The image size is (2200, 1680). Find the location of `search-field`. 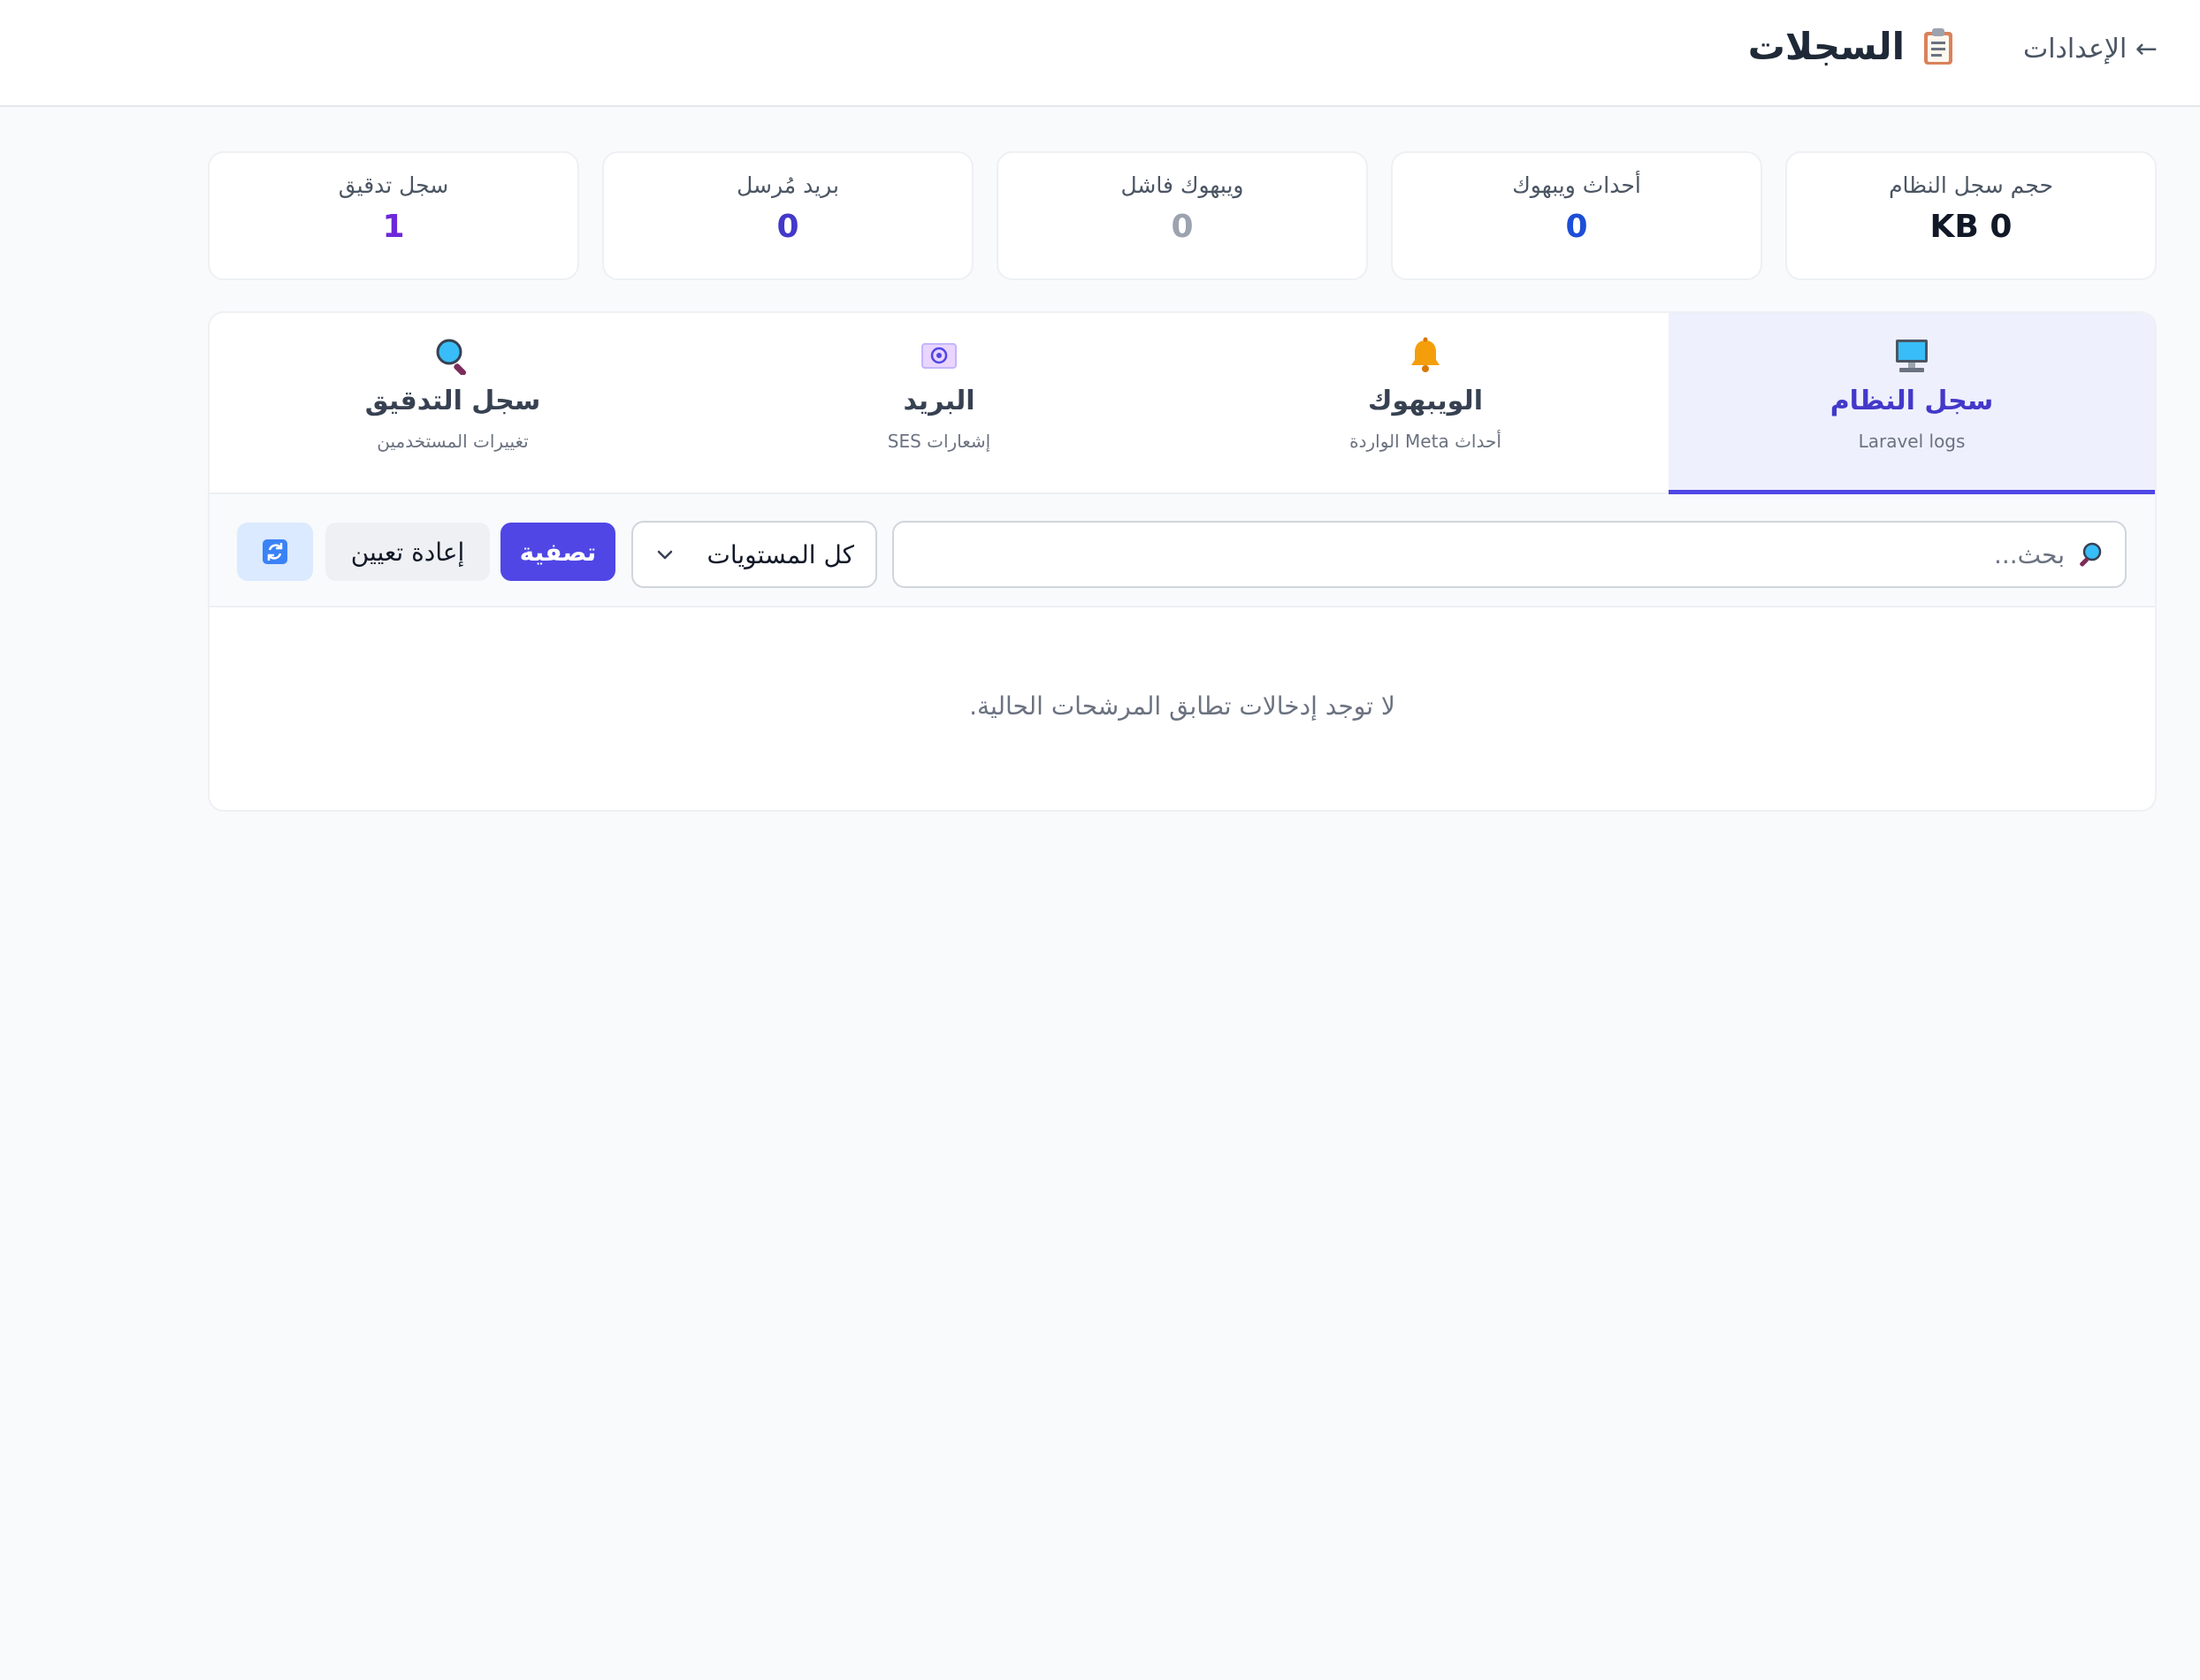

search-field is located at coordinates (1509, 554).